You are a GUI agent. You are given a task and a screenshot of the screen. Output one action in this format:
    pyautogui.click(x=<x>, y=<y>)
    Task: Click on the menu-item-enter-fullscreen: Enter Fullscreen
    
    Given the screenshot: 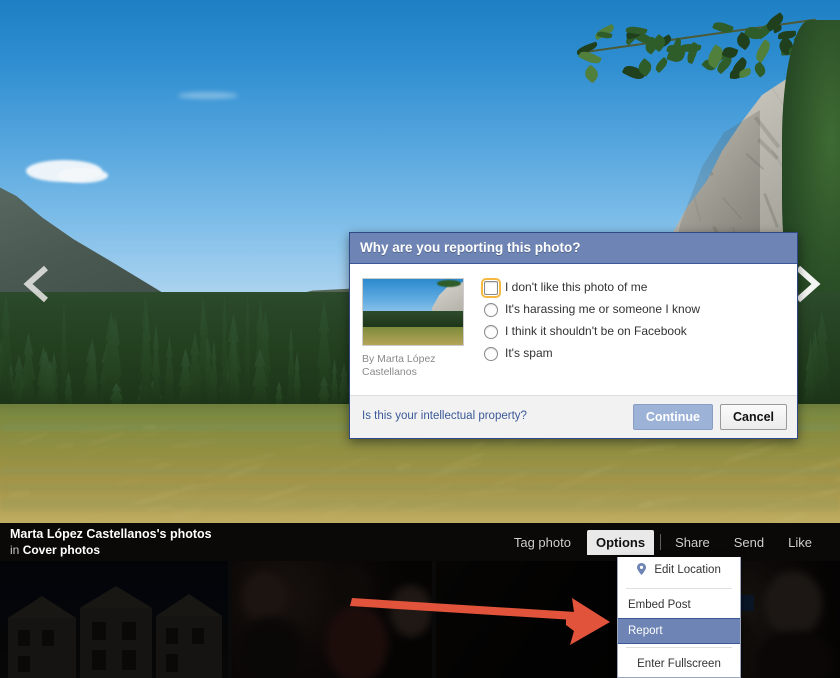 What is the action you would take?
    pyautogui.click(x=679, y=664)
    